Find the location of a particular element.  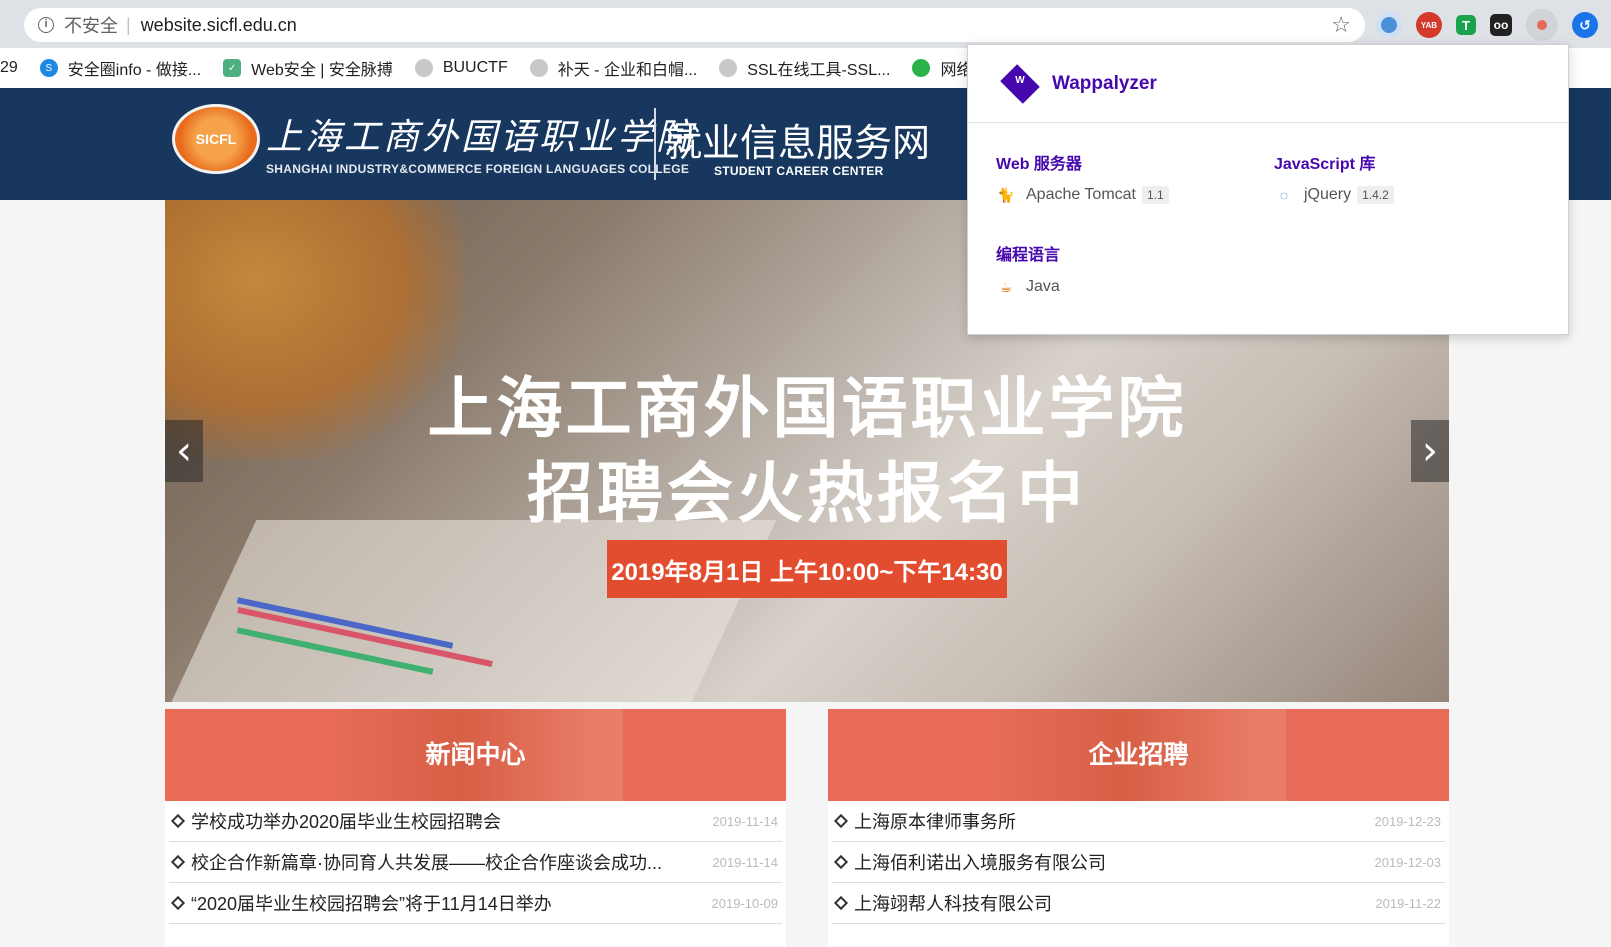

jobs-title: 企业招聘 is located at coordinates (1138, 755).